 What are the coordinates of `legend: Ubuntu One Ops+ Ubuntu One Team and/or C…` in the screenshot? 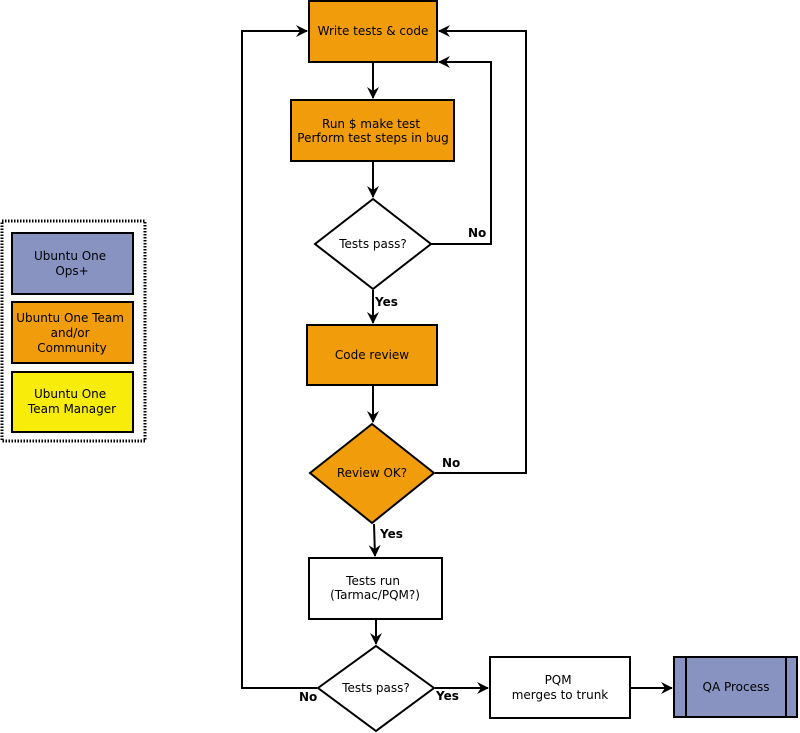 It's located at (73, 331).